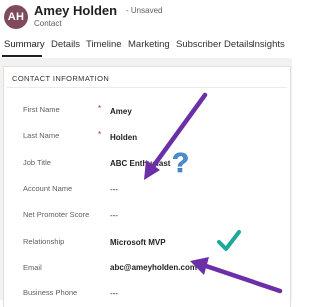 This screenshot has height=307, width=320. What do you see at coordinates (180, 162) in the screenshot?
I see `question-mark-icon: ?` at bounding box center [180, 162].